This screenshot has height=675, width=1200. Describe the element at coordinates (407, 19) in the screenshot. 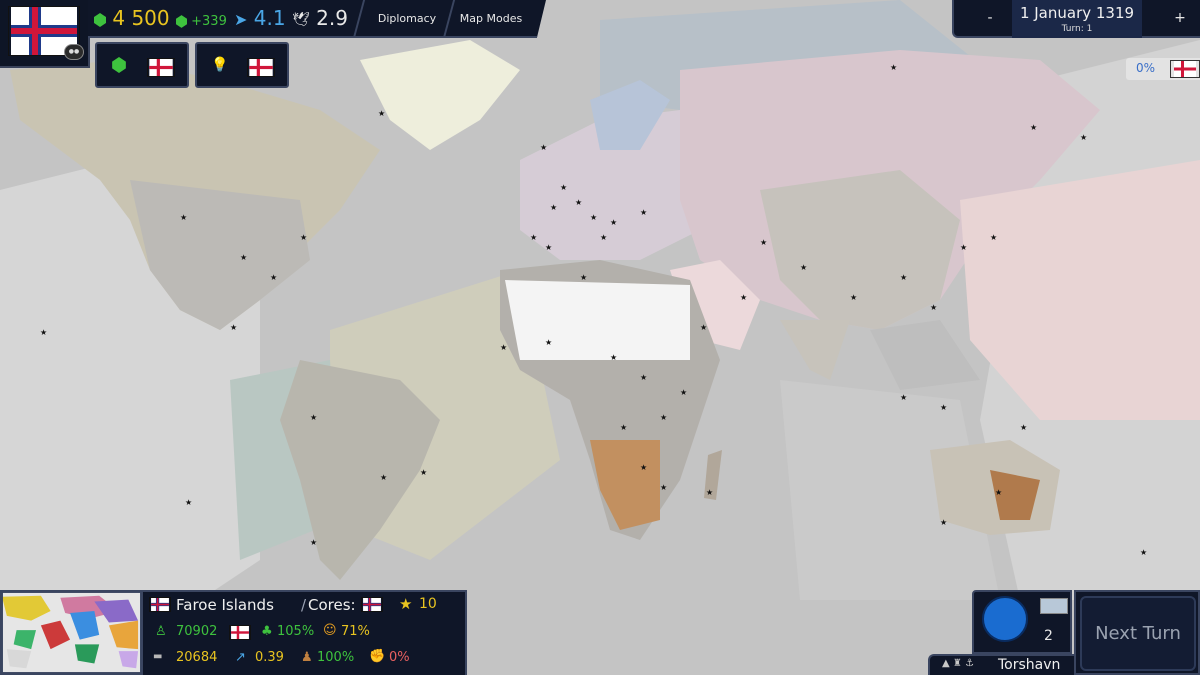

I see `diplomacy-button: Diplomacy` at that location.